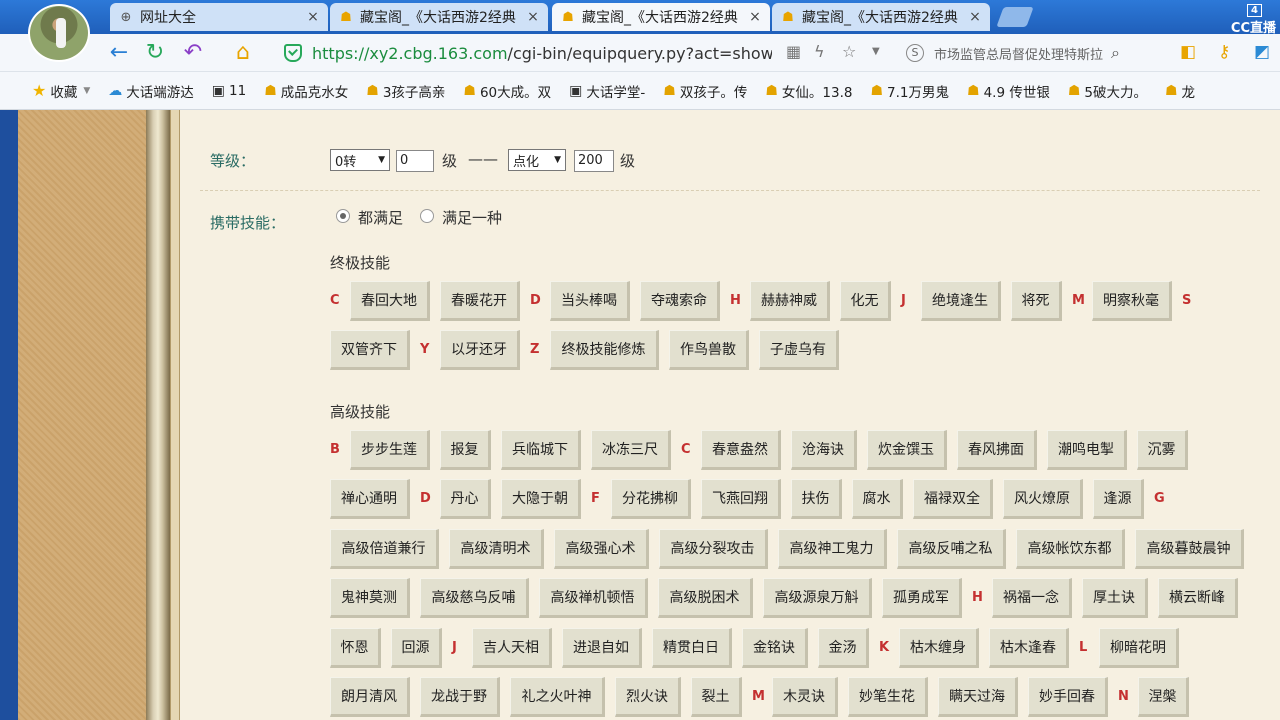  Describe the element at coordinates (306, 91) in the screenshot. I see `bookmark-item: ☗ 成品克水女` at that location.